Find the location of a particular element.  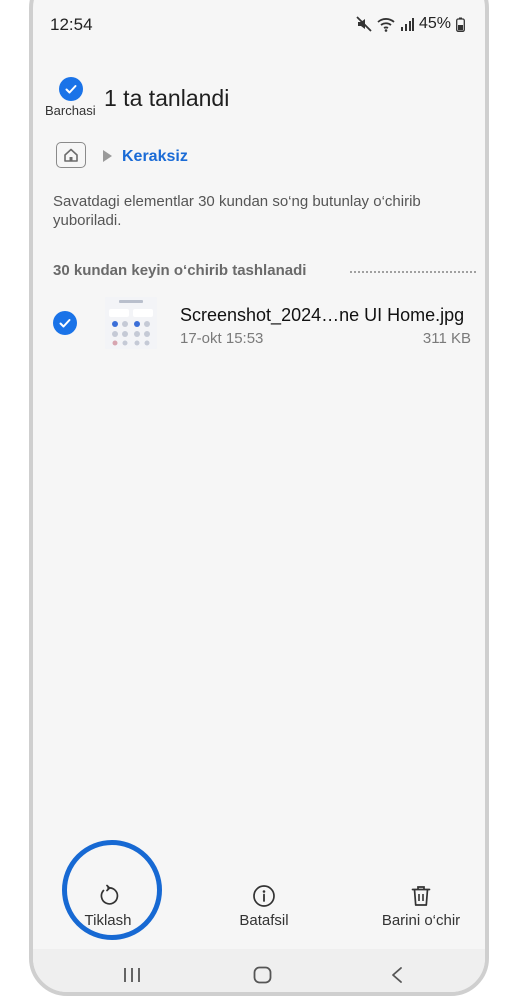

battery-icon is located at coordinates (460, 24).